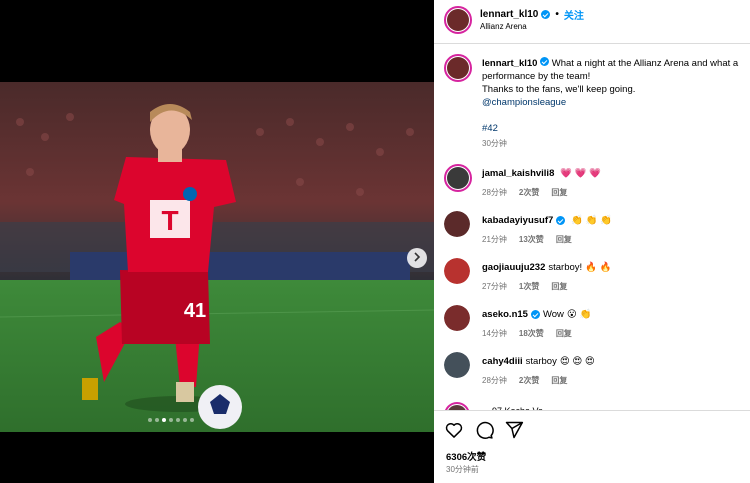 This screenshot has width=750, height=483. Describe the element at coordinates (614, 102) in the screenshot. I see `mention-link: @championsleague` at that location.